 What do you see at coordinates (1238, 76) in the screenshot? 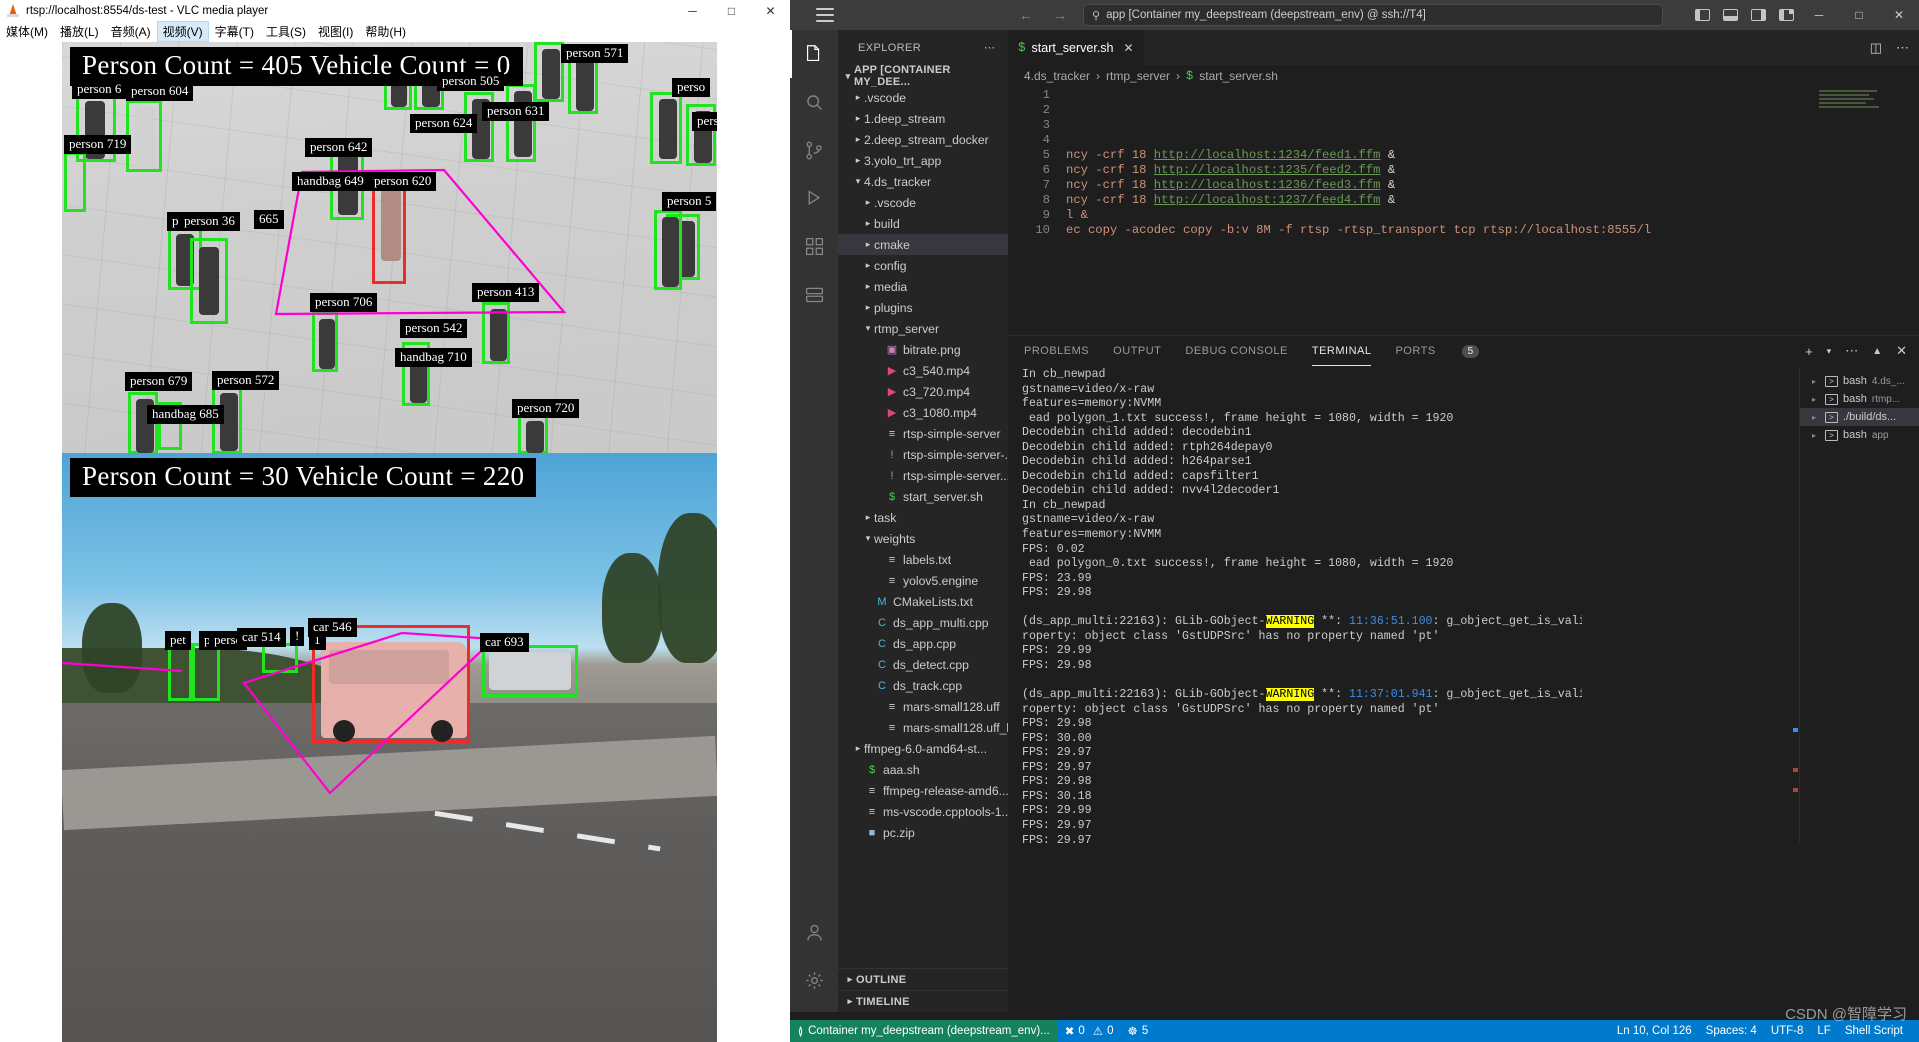
I see `breadcrumb-item-2: start_server.sh` at bounding box center [1238, 76].